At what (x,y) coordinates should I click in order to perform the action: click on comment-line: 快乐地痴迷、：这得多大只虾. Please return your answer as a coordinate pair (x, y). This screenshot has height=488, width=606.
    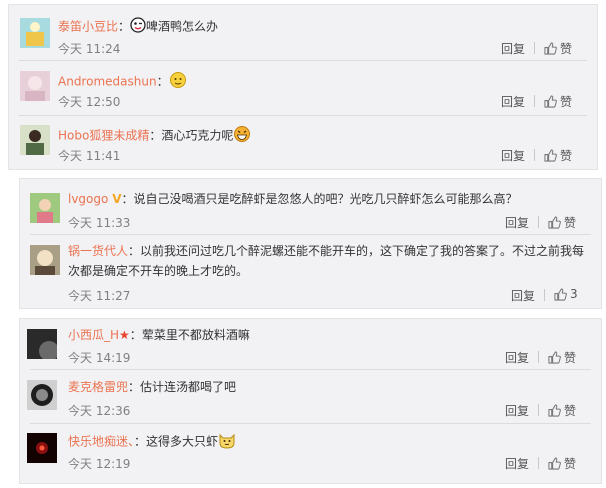
    Looking at the image, I should click on (152, 442).